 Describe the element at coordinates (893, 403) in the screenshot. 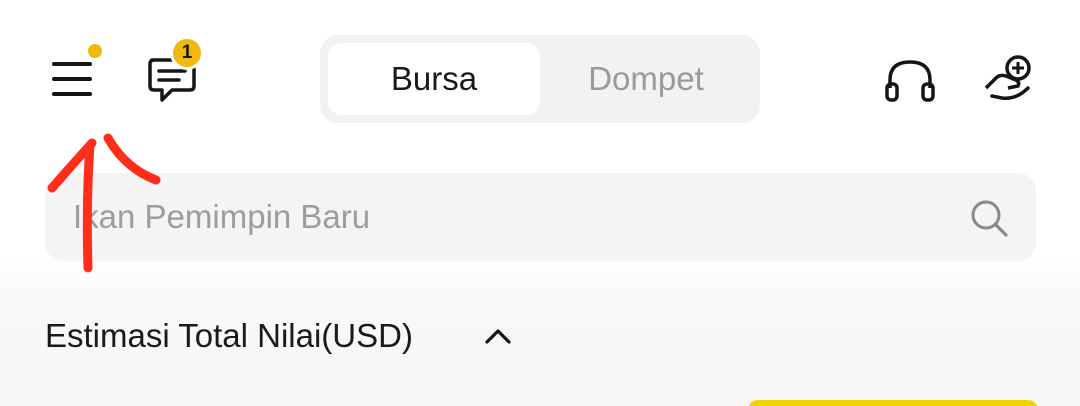

I see `action-button-edge` at that location.